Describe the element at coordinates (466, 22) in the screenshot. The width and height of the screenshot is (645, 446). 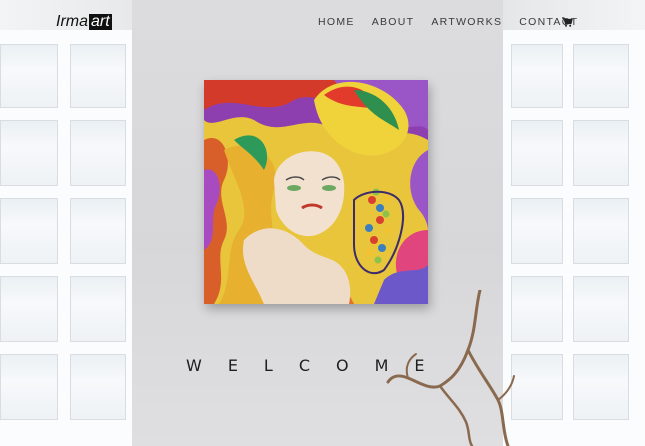
I see `nav-artworks-link: ARTWORKS` at that location.